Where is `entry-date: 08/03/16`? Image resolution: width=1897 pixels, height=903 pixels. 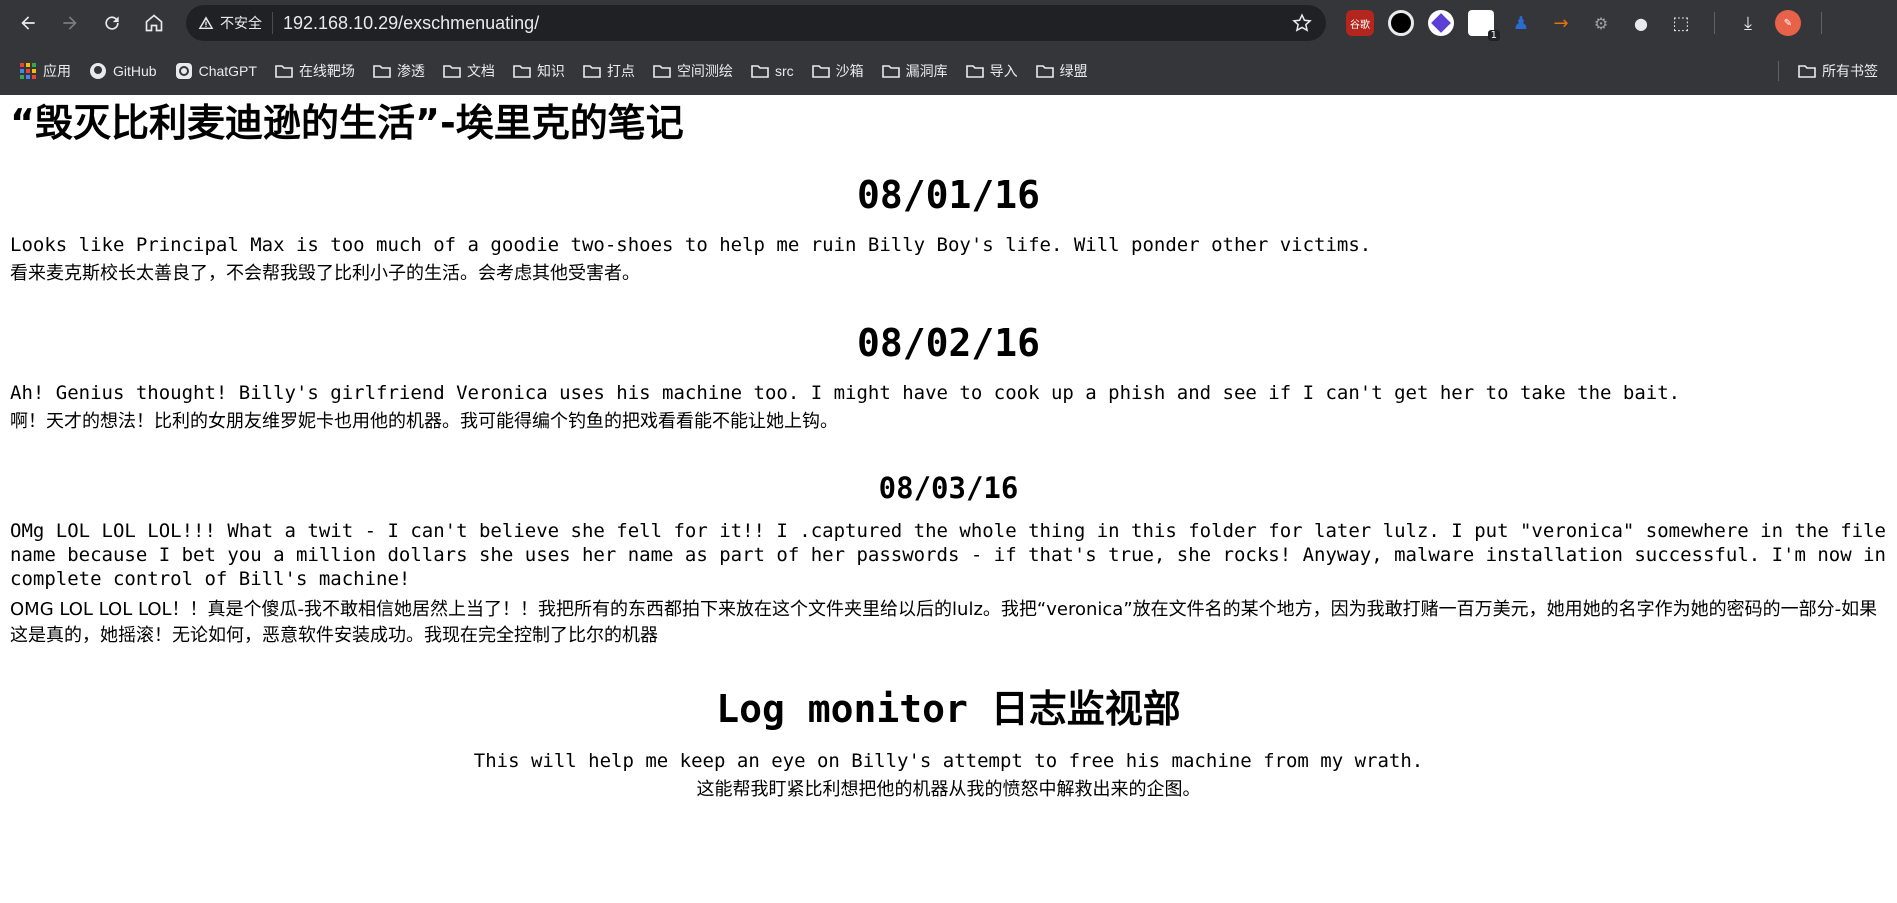
entry-date: 08/03/16 is located at coordinates (948, 488).